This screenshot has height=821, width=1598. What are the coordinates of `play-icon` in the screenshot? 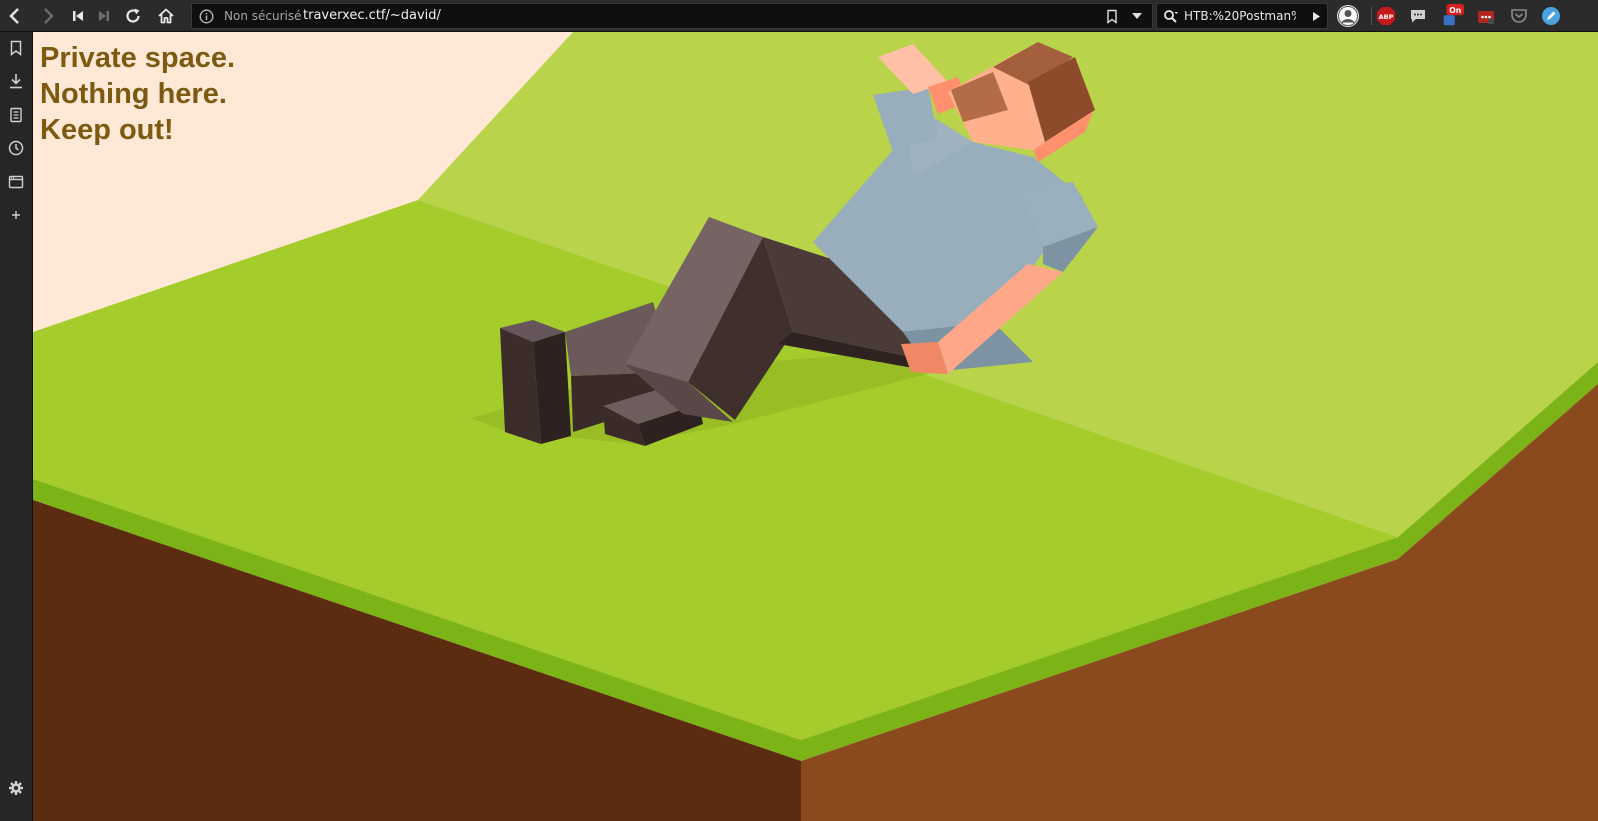 It's located at (1316, 16).